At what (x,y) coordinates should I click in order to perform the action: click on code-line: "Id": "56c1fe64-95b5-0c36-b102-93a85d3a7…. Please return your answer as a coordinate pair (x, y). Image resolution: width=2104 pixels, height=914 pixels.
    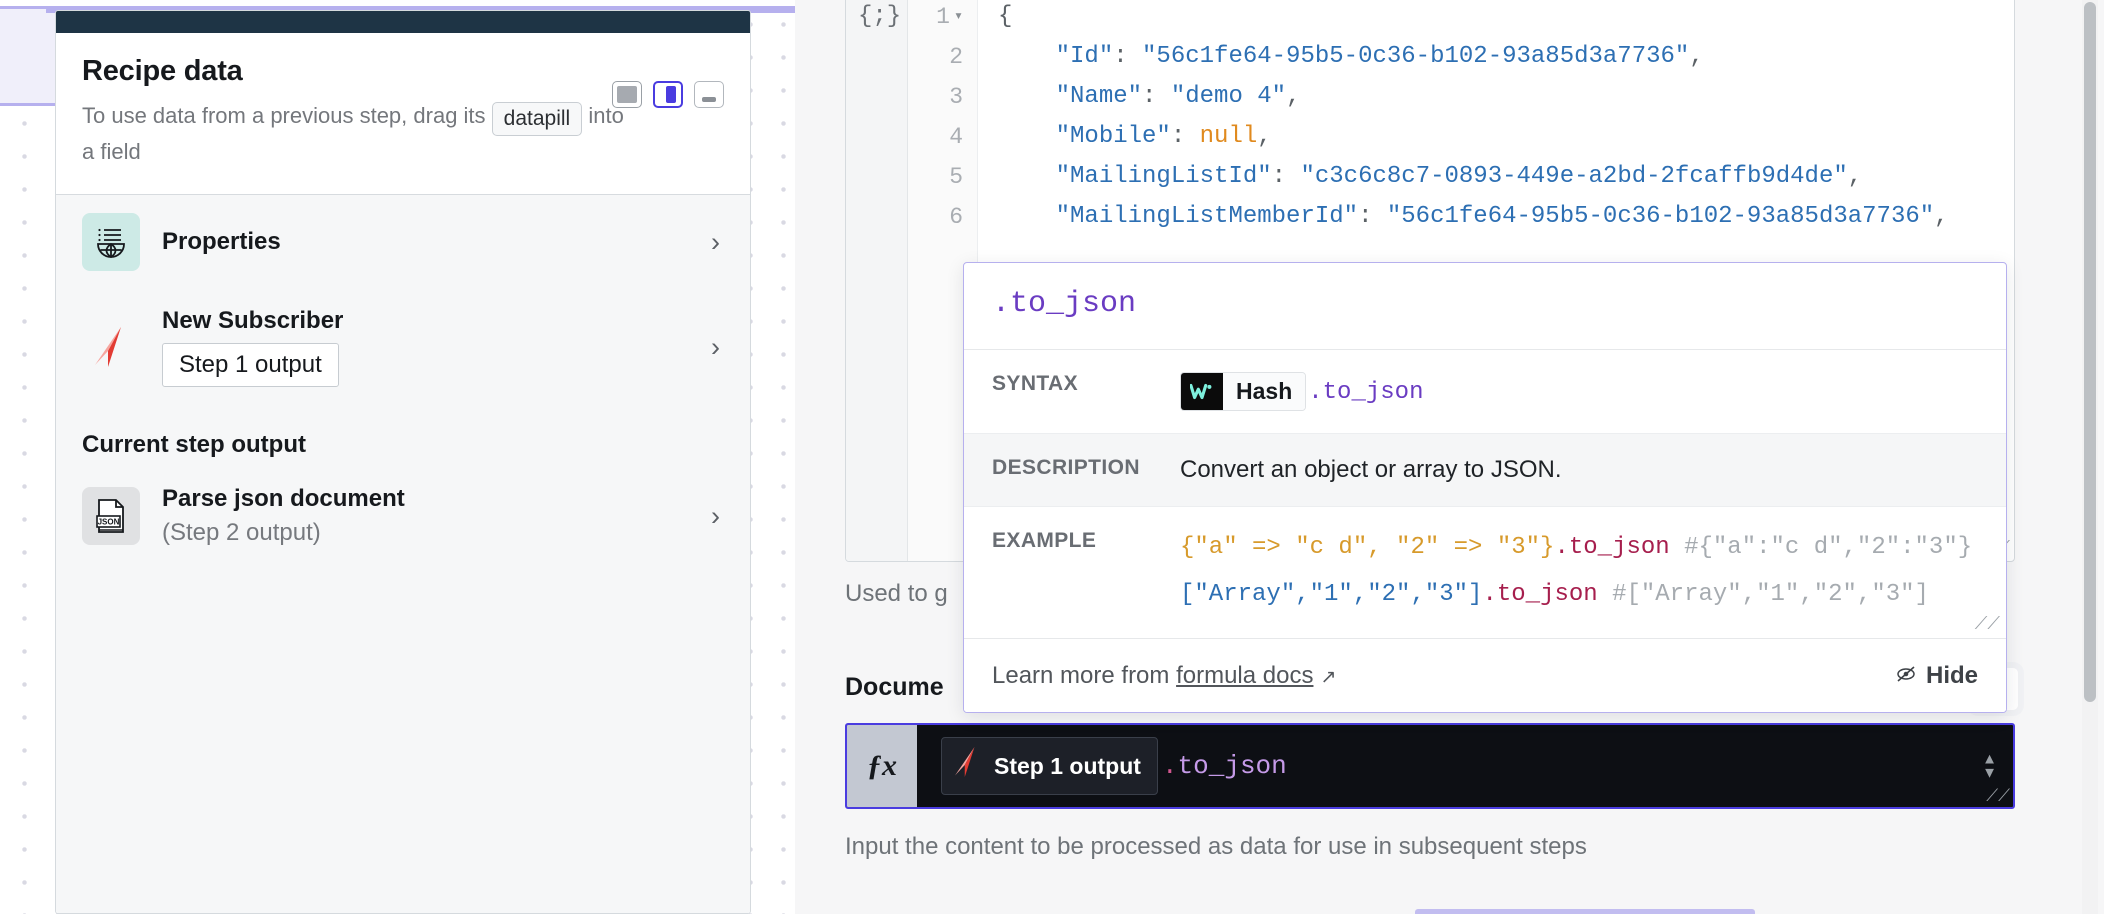
    Looking at the image, I should click on (1496, 57).